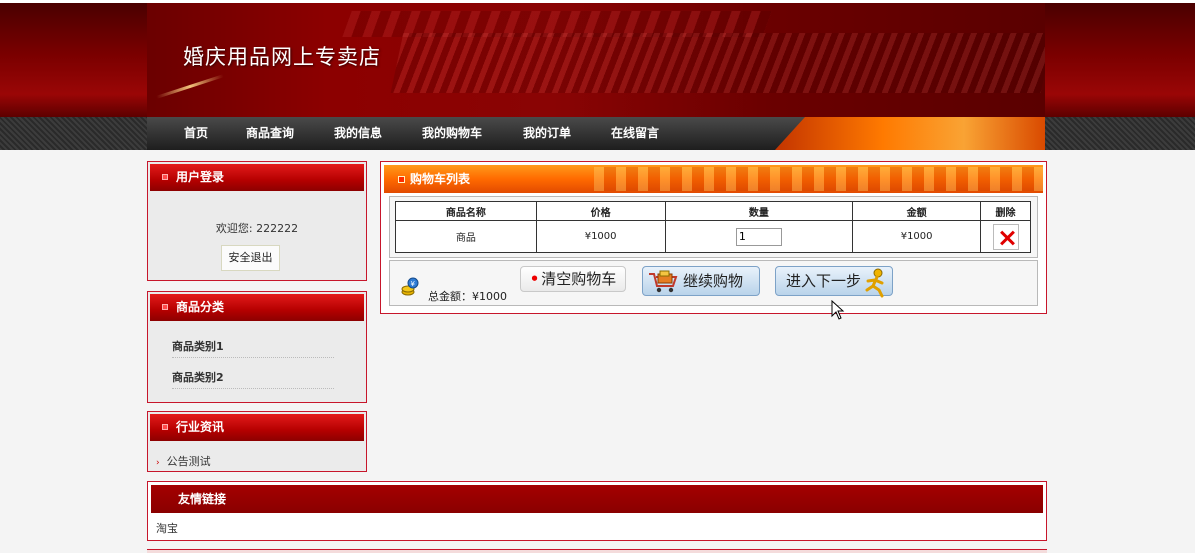  Describe the element at coordinates (196, 132) in the screenshot. I see `nav-home: 首页` at that location.